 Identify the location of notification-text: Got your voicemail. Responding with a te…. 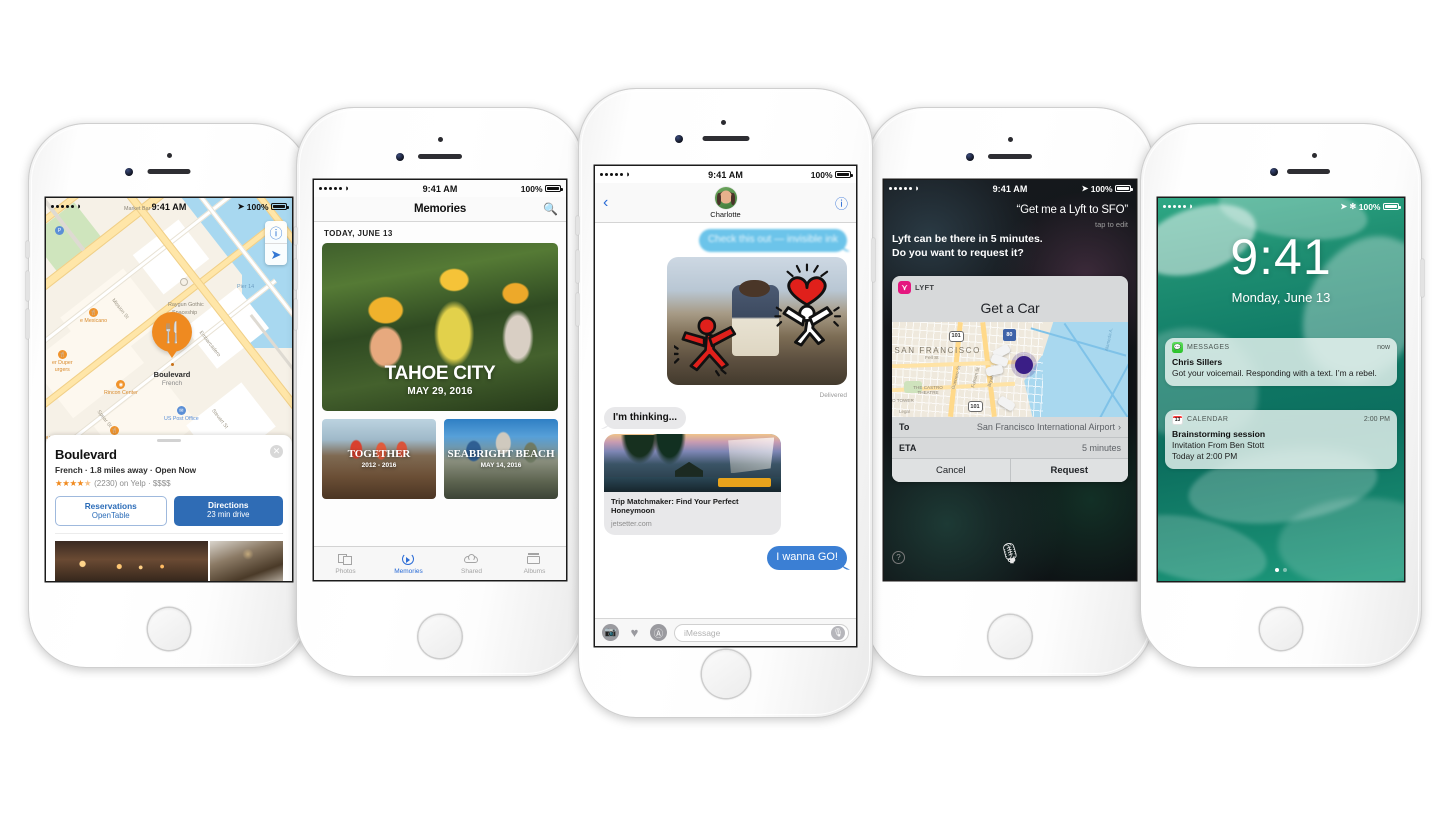
(1274, 372).